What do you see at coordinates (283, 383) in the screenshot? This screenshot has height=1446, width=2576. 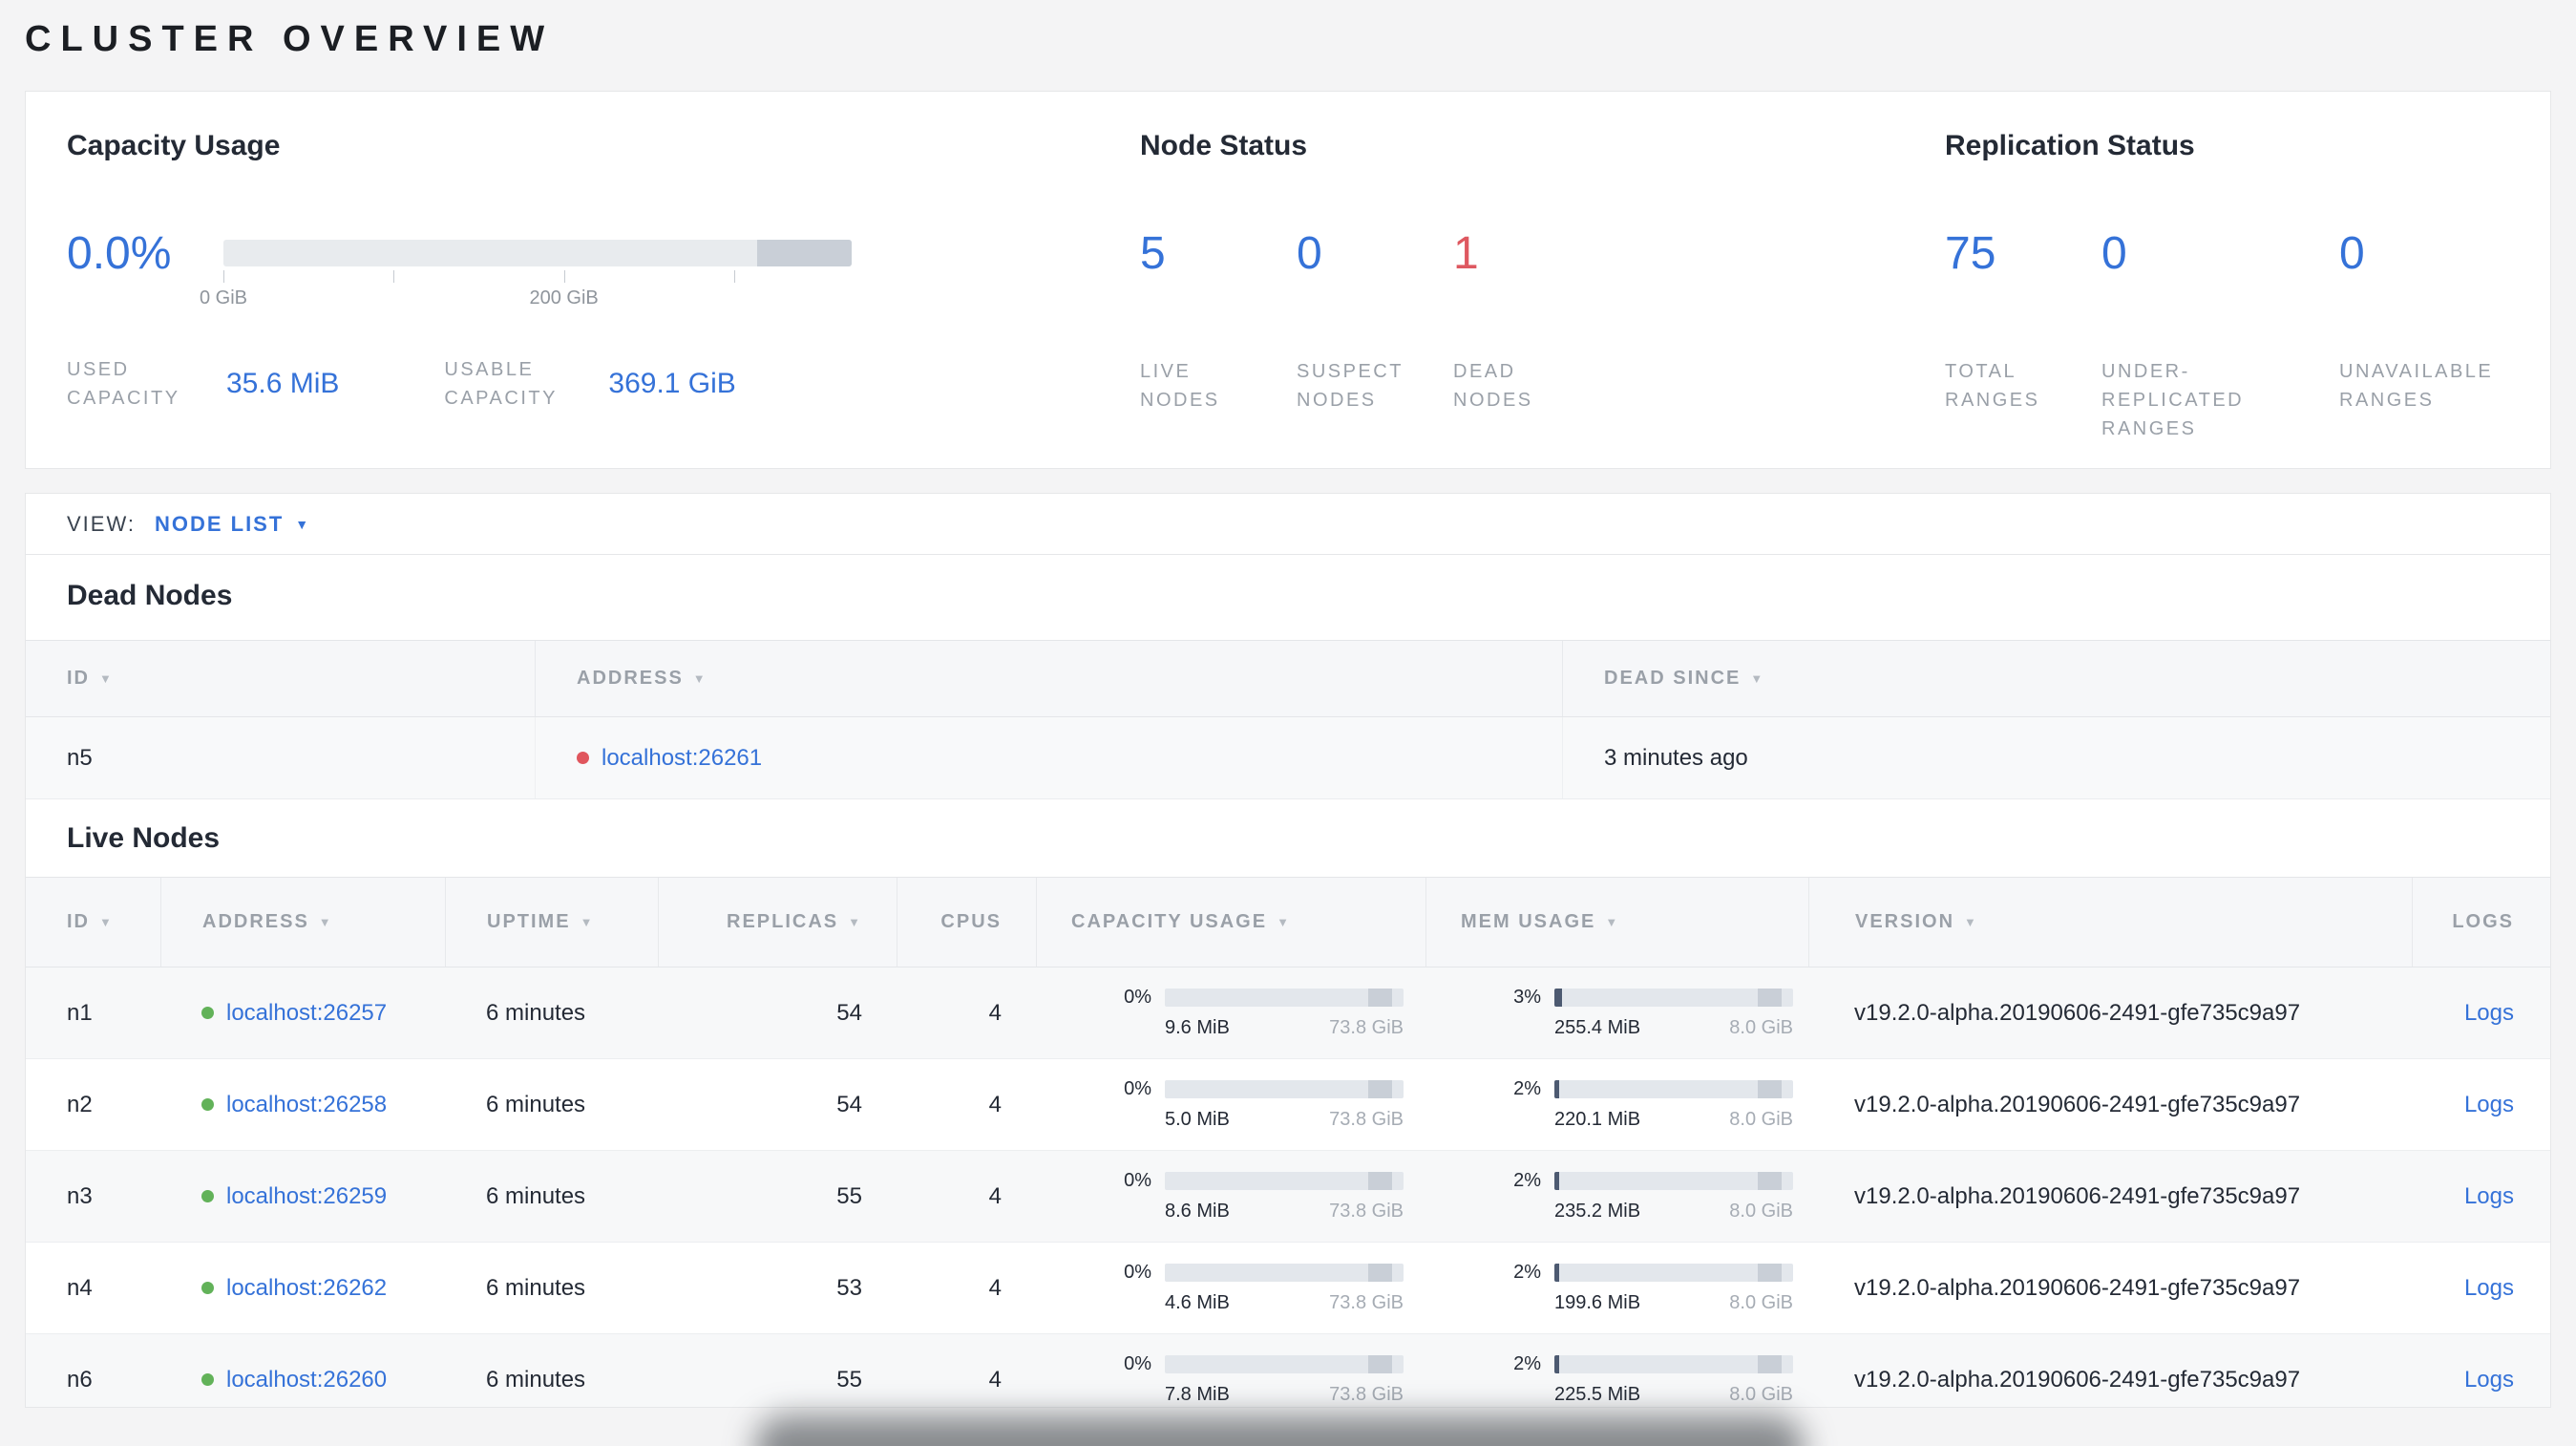 I see `used-capacity-value: 35.6 MiB` at bounding box center [283, 383].